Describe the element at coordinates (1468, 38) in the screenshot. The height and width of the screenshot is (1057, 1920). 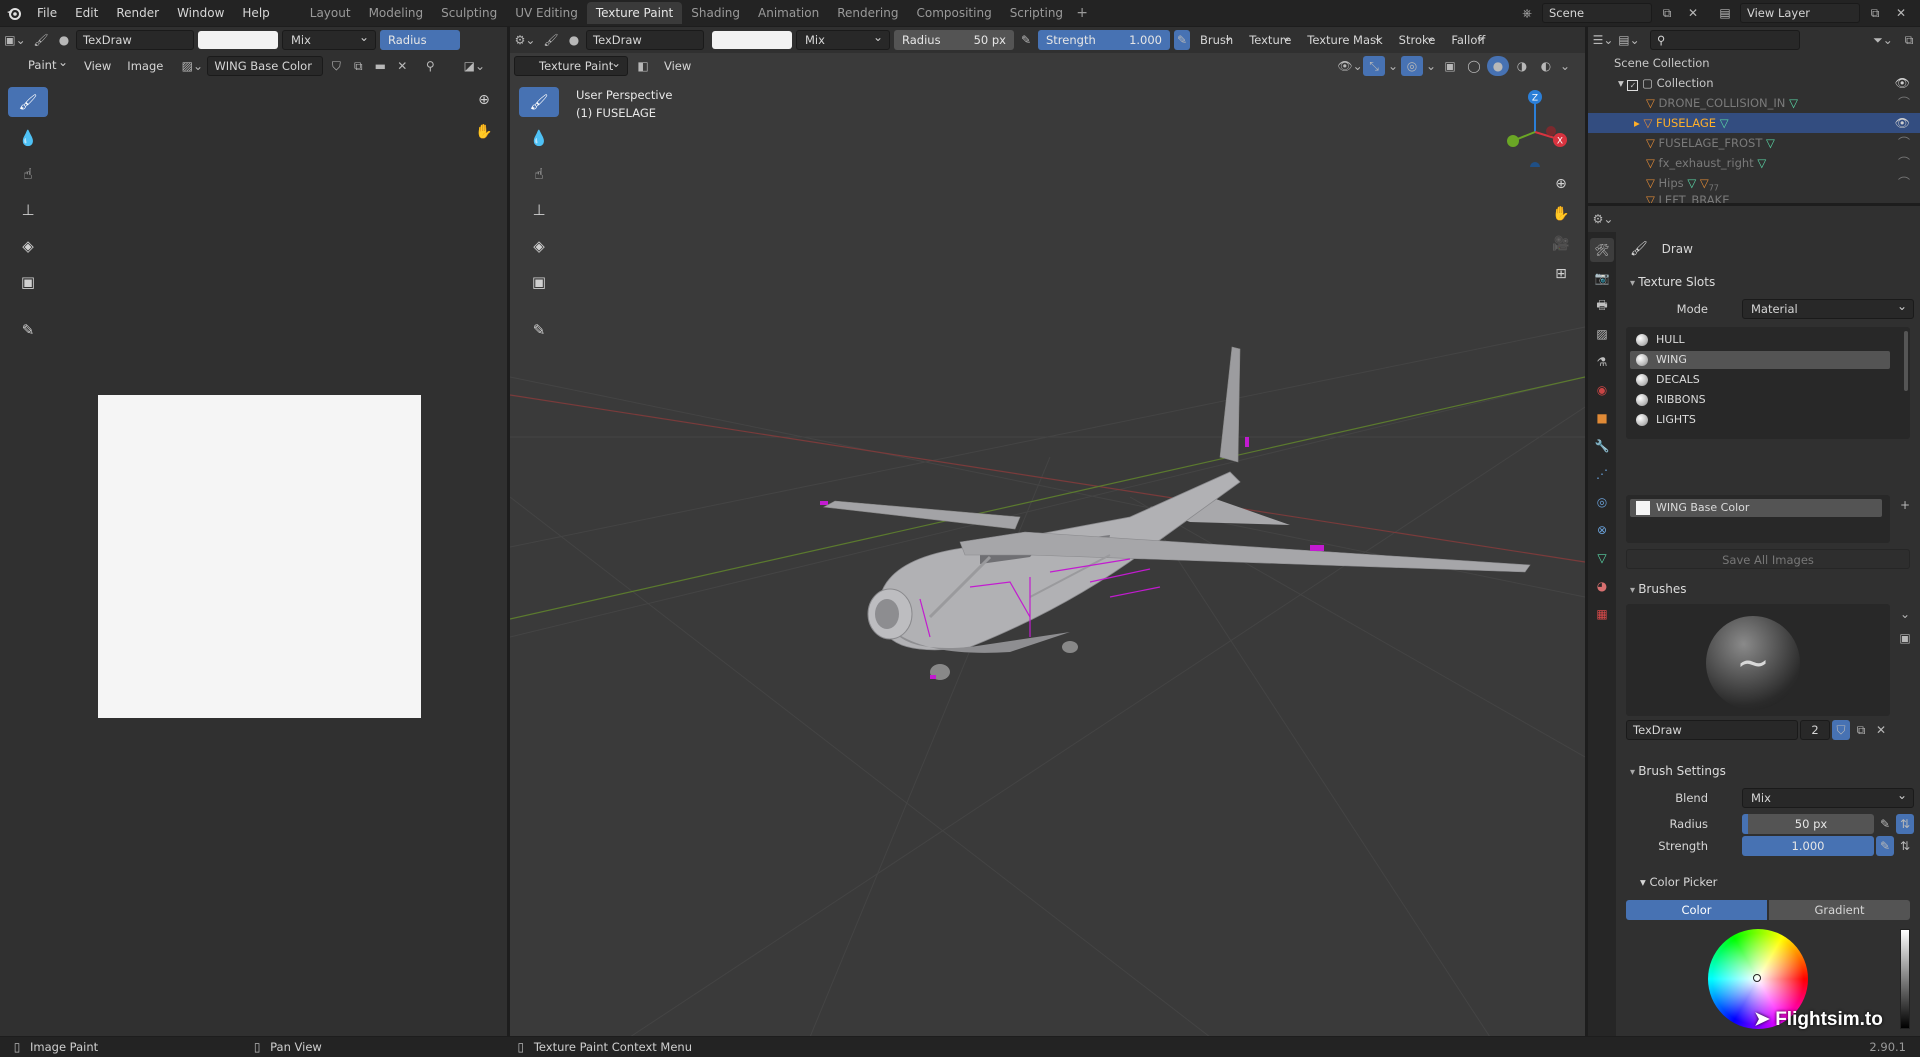
I see `falloff-menu: Falloff` at that location.